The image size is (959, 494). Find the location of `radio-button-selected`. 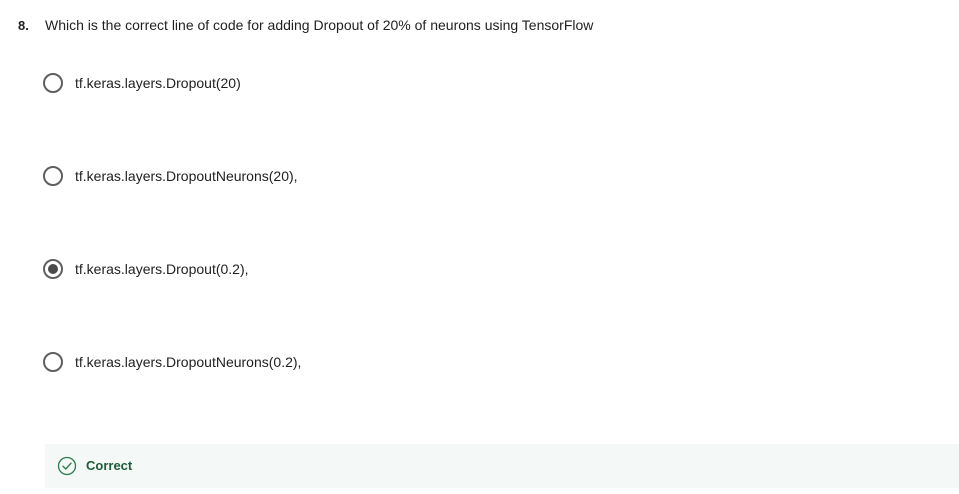

radio-button-selected is located at coordinates (53, 269).